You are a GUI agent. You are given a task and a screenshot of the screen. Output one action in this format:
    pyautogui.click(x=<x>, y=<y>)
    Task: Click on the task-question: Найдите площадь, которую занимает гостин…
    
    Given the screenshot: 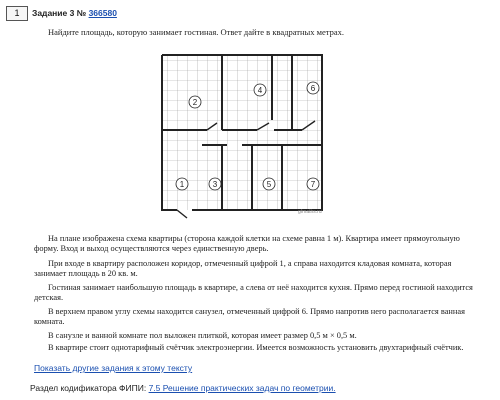 What is the action you would take?
    pyautogui.click(x=196, y=32)
    